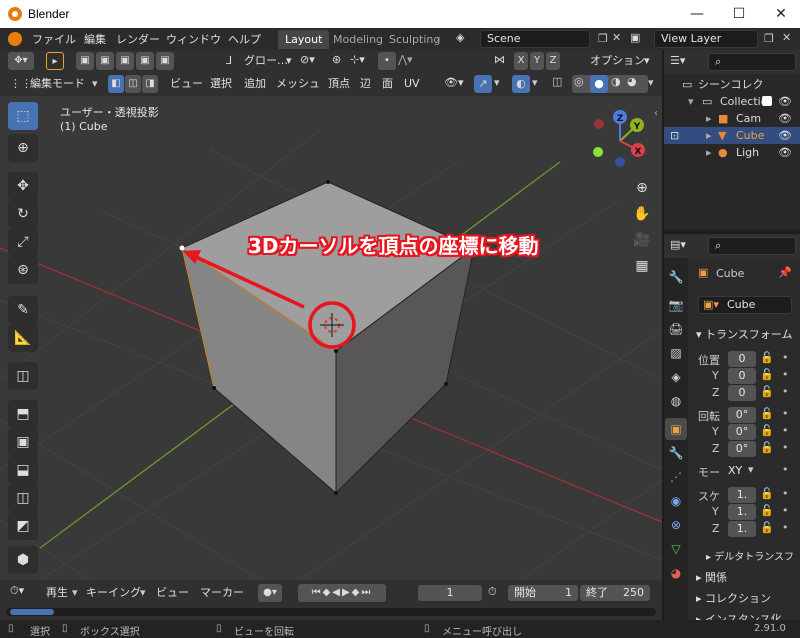 The height and width of the screenshot is (638, 800). I want to click on playback-menu: 再生, so click(57, 593).